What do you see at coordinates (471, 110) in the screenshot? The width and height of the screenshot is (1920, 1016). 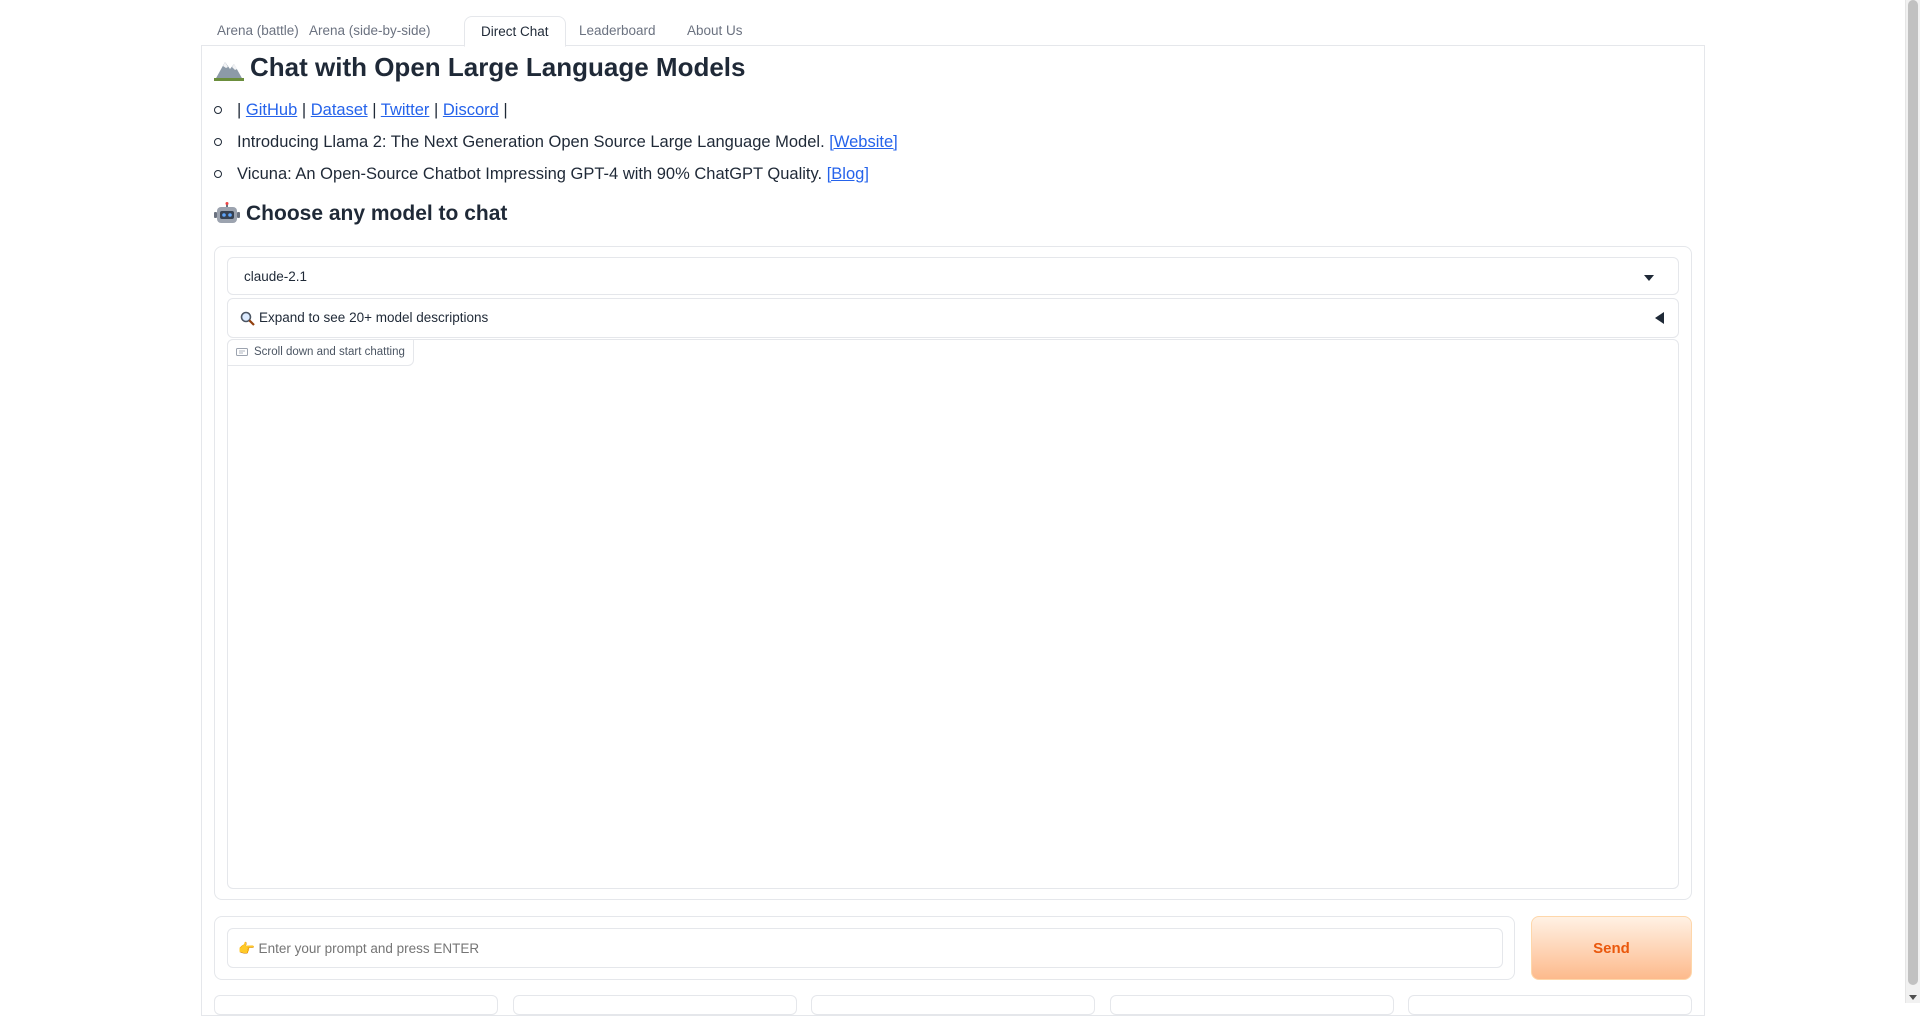 I see `discord-link: Discord` at bounding box center [471, 110].